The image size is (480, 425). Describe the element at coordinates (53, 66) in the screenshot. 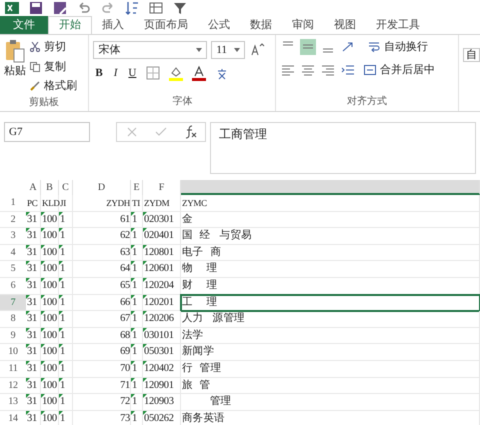

I see `copy-button: 复制` at that location.